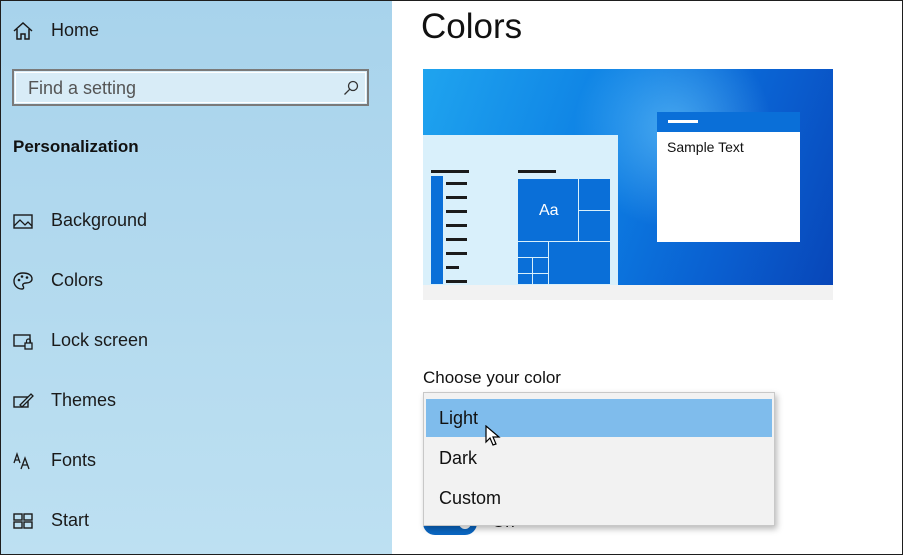 This screenshot has height=555, width=903. I want to click on page-title: Colors, so click(472, 26).